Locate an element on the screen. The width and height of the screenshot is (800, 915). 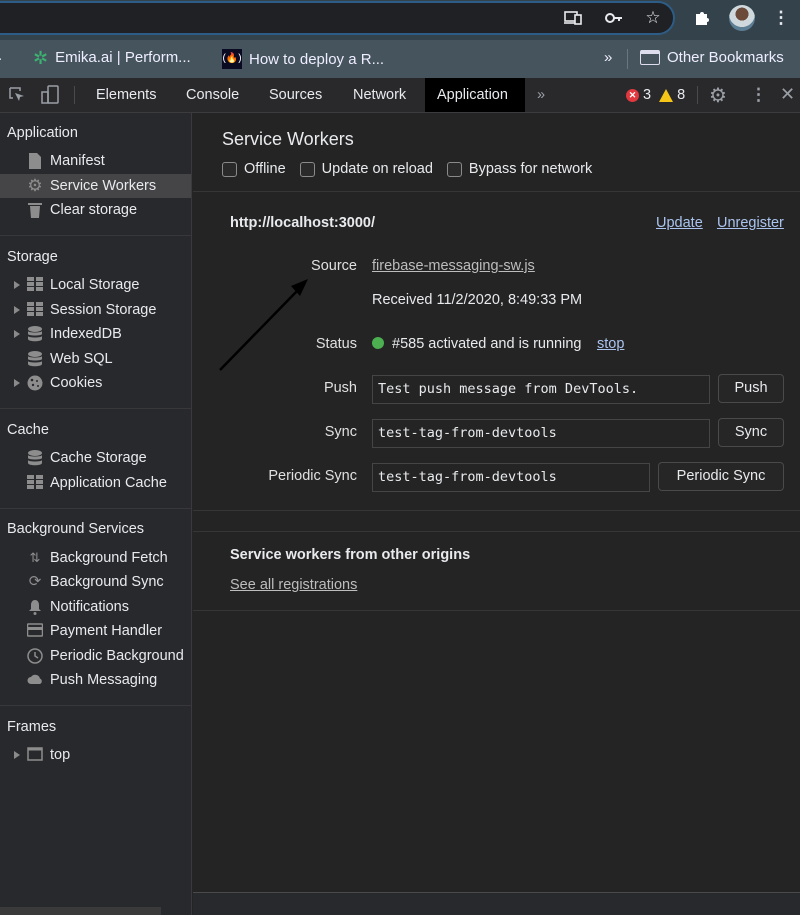
sidebar-horizontal-scrollbar is located at coordinates (80, 911).